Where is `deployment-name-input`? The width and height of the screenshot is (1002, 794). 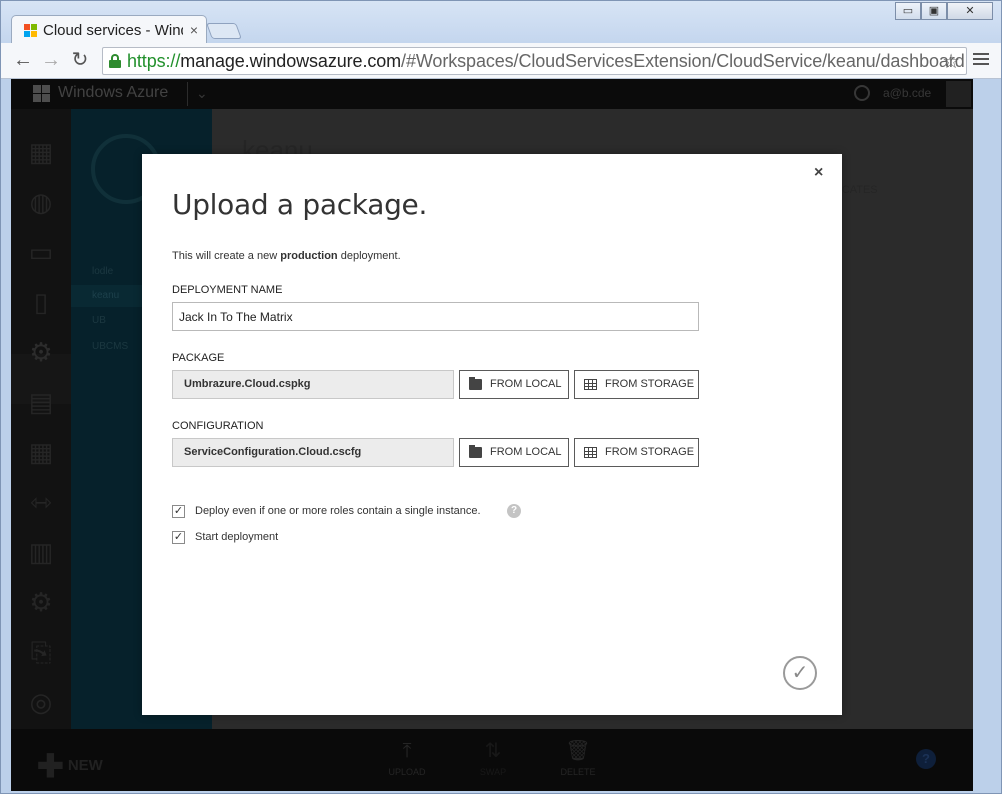 deployment-name-input is located at coordinates (435, 316).